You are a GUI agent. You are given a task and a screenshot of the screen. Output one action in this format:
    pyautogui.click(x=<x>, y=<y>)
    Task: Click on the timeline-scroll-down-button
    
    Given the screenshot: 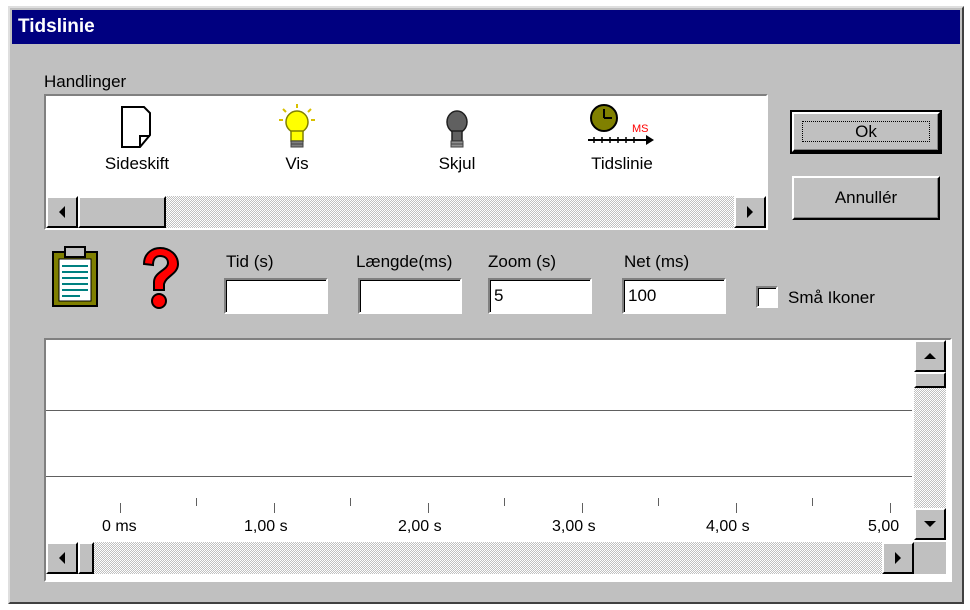 What is the action you would take?
    pyautogui.click(x=930, y=524)
    